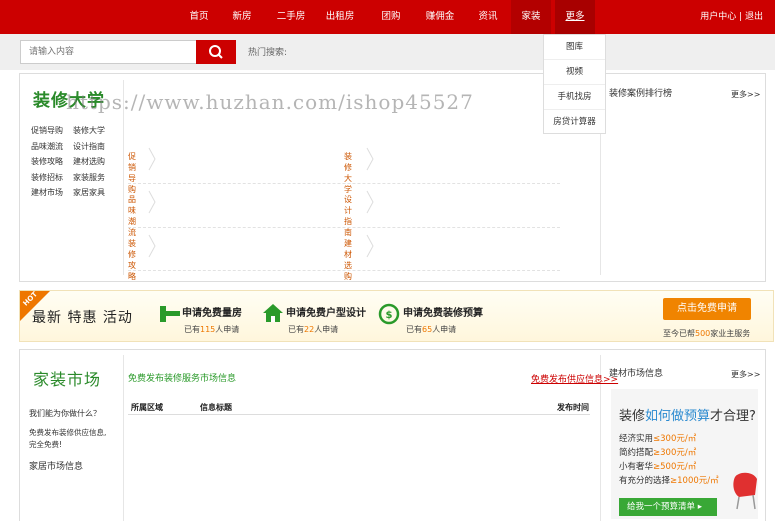 The width and height of the screenshot is (775, 521). What do you see at coordinates (669, 481) in the screenshot?
I see `ad-line-choice: 有充分的选择≥1000元/㎡` at bounding box center [669, 481].